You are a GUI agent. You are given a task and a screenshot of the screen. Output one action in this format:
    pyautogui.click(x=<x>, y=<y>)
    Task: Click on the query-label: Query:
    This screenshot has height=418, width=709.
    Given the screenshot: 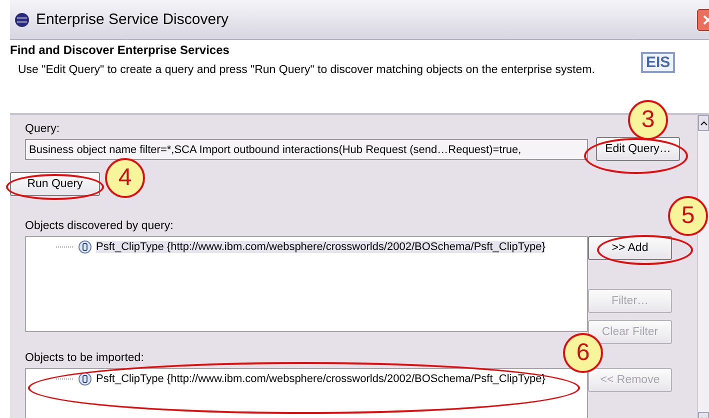 What is the action you would take?
    pyautogui.click(x=42, y=129)
    